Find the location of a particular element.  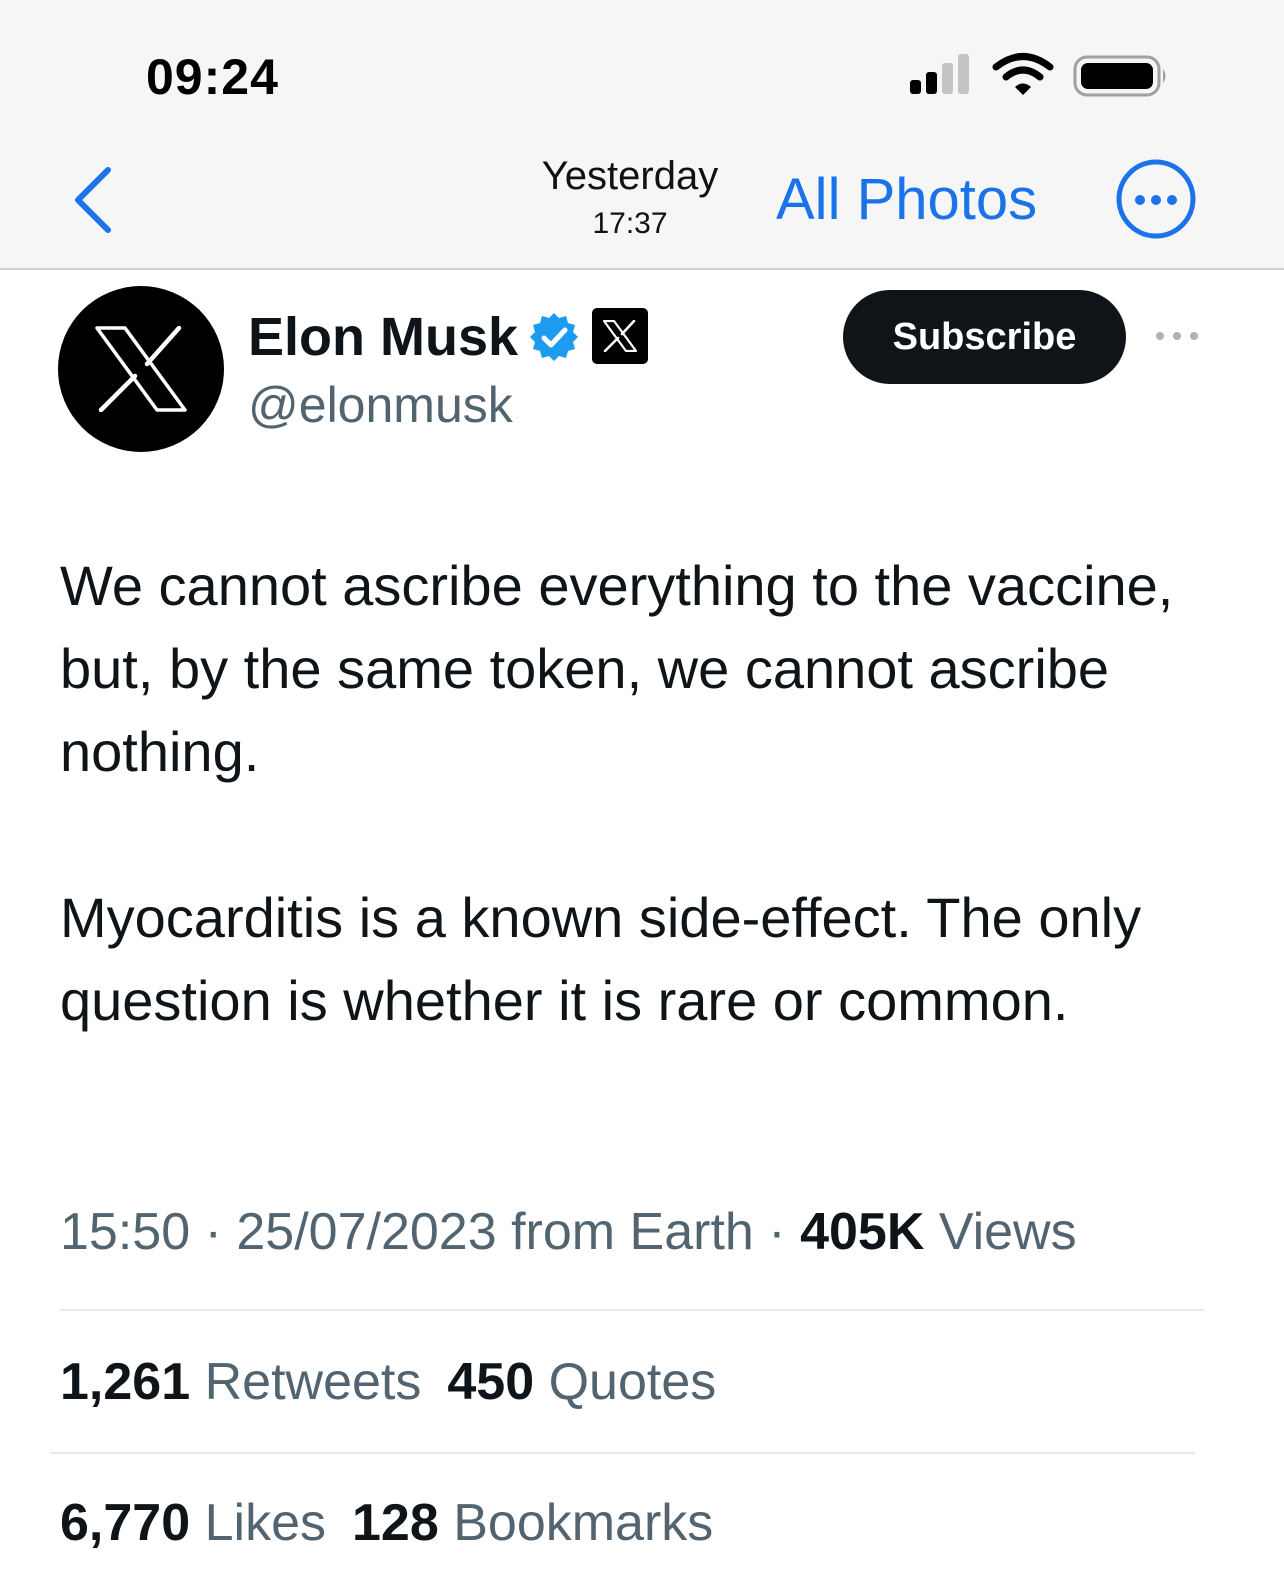

stats-row-likes-bookmarks: 6,770 Likes 128 Bookmarks is located at coordinates (386, 1523).